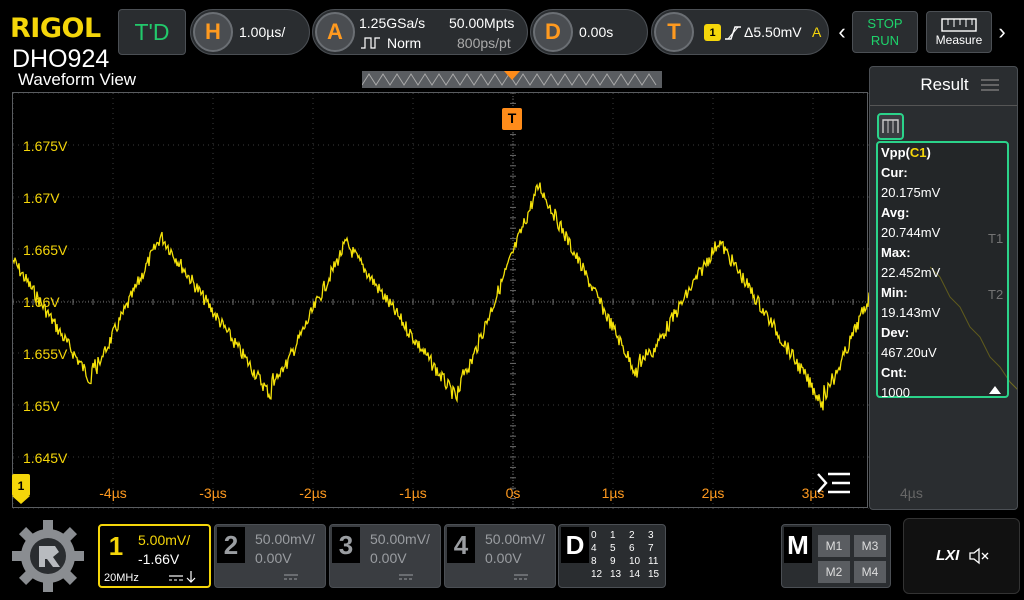  What do you see at coordinates (113, 493) in the screenshot?
I see `x-label-0: -4µs` at bounding box center [113, 493].